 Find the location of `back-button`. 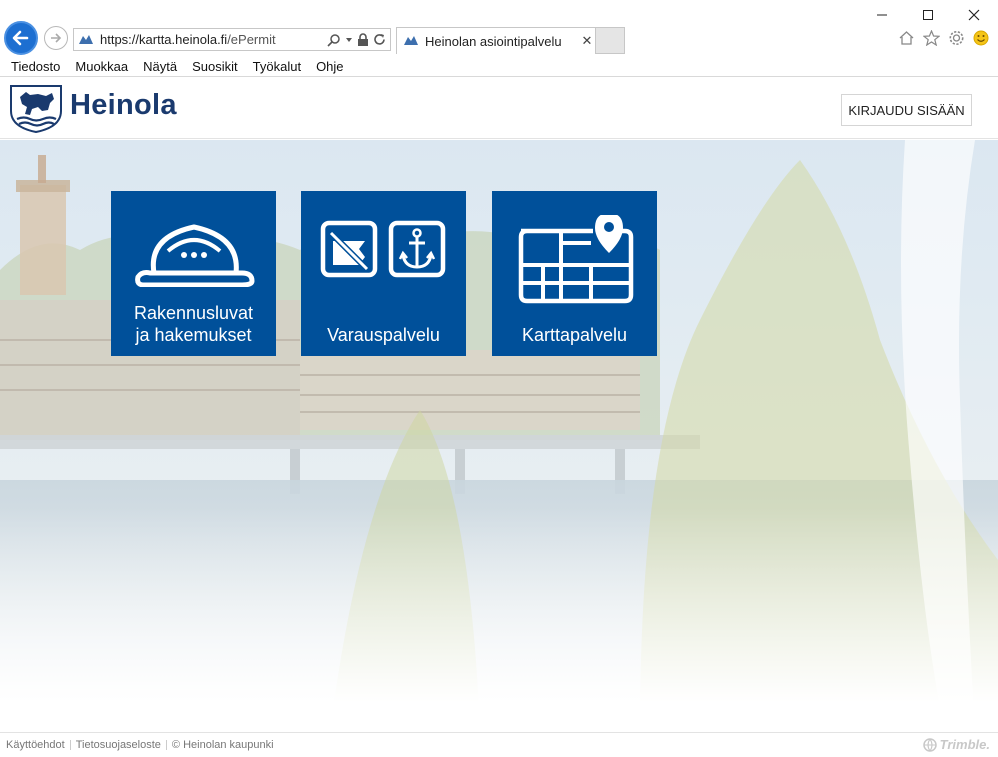

back-button is located at coordinates (21, 38).